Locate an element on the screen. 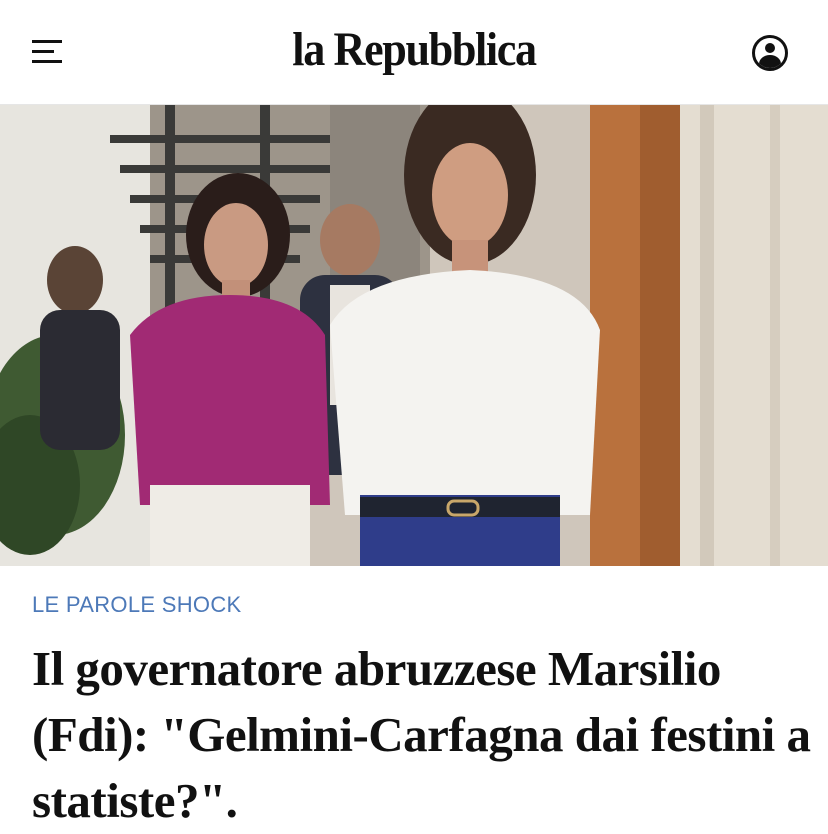 The image size is (828, 834). user-account-icon is located at coordinates (770, 53).